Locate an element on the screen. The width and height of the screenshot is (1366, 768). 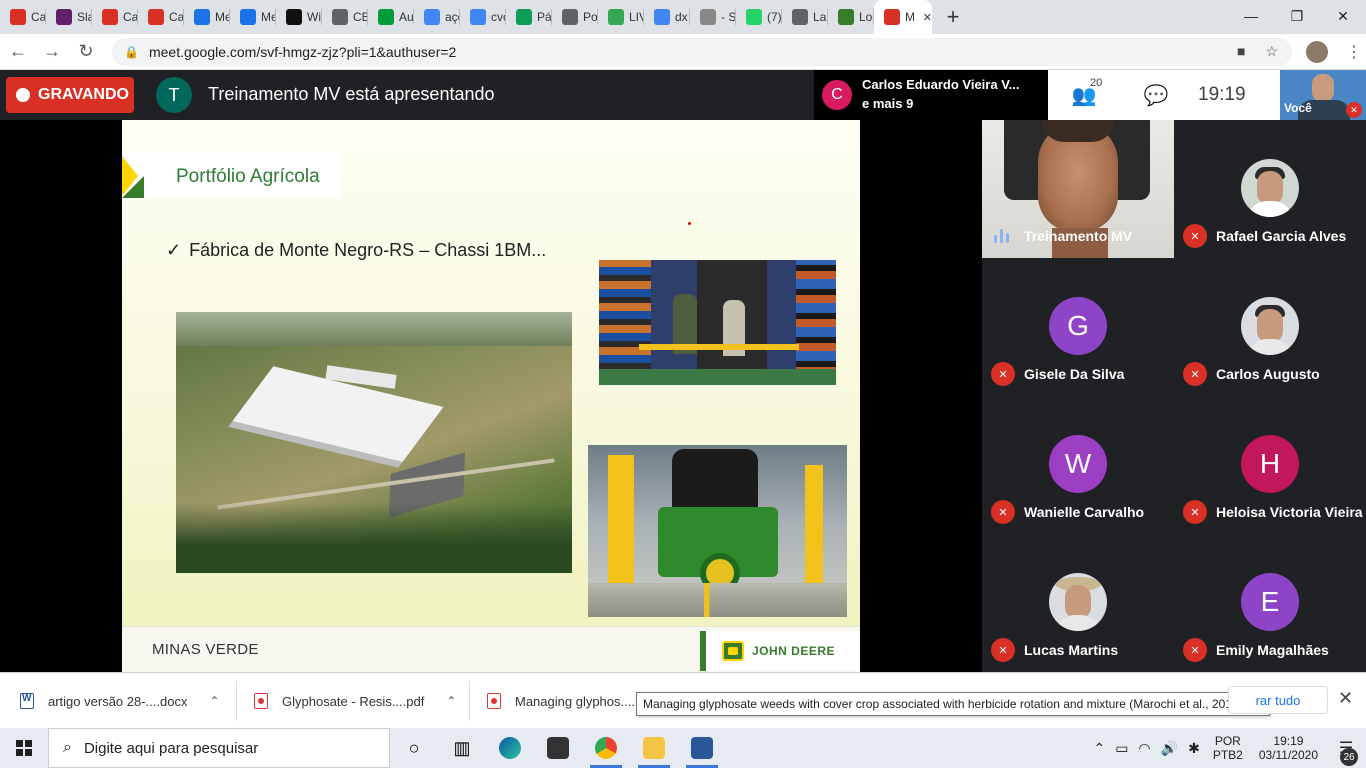
start-button is located at coordinates (24, 748).